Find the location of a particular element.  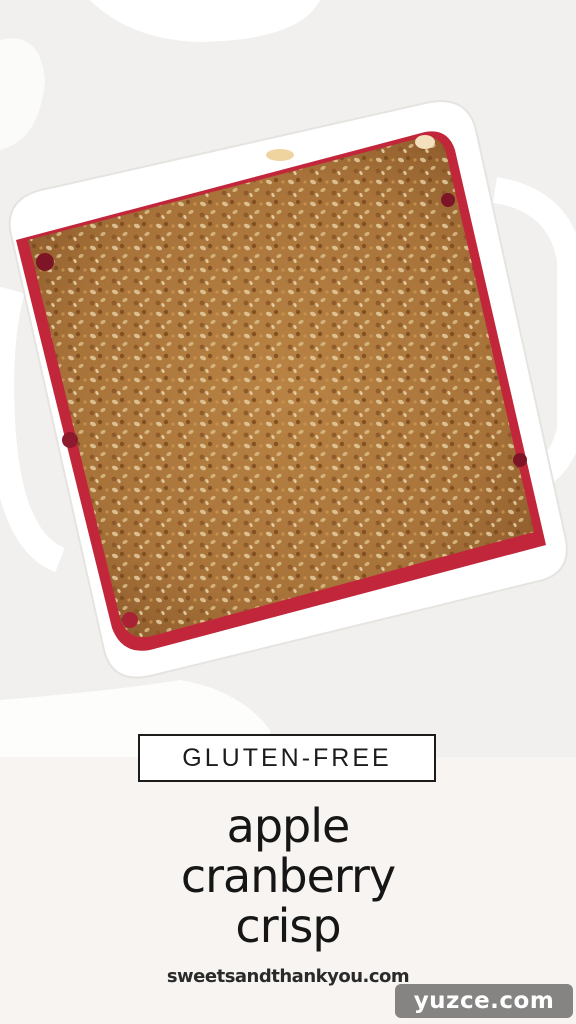

badge-label: GLUTEN-FREE is located at coordinates (287, 757).